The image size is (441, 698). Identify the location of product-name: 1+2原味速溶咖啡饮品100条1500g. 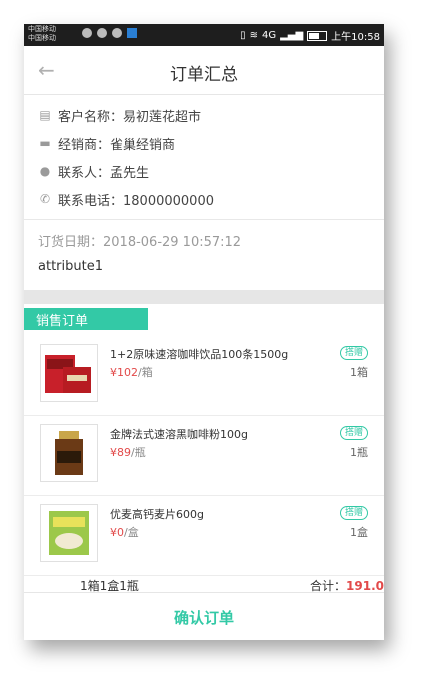
(199, 354).